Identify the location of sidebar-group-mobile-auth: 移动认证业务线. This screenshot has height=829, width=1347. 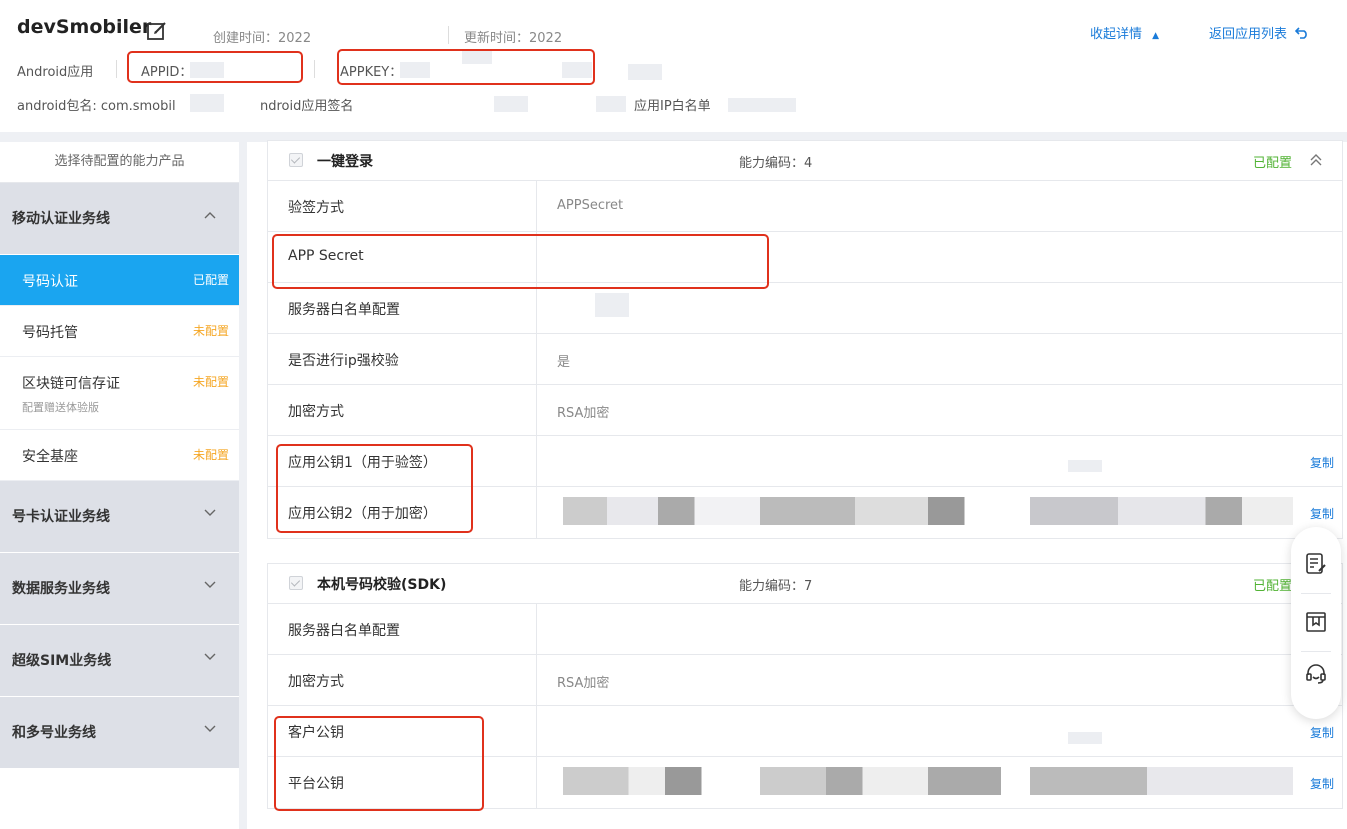
(119, 219).